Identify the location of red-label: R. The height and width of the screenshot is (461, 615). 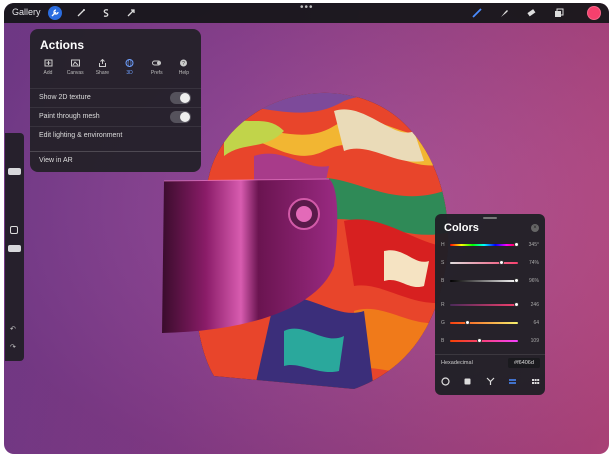
(443, 305).